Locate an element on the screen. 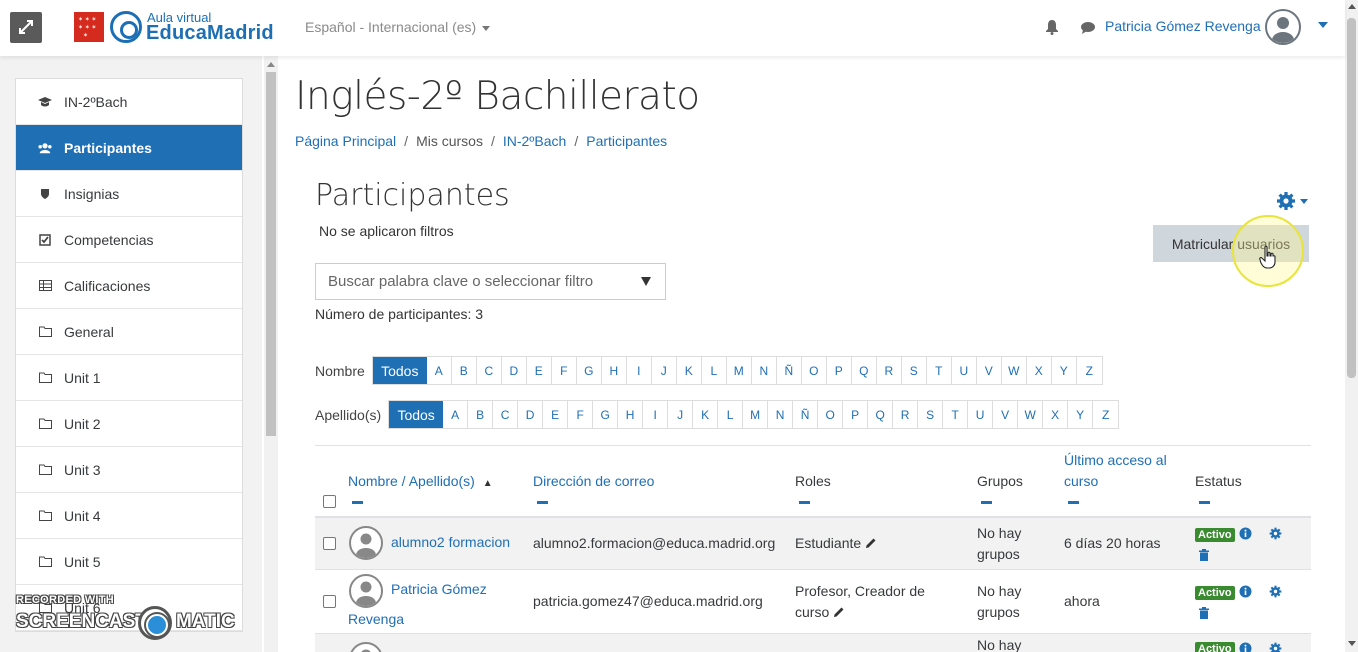 The width and height of the screenshot is (1358, 652). lastname-initial-22: V is located at coordinates (1006, 414).